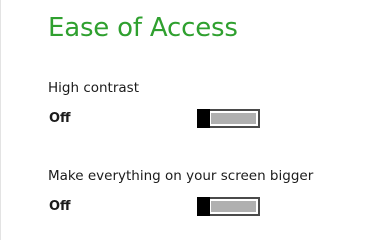 The height and width of the screenshot is (240, 388). I want to click on high-contrast-toggle, so click(228, 118).